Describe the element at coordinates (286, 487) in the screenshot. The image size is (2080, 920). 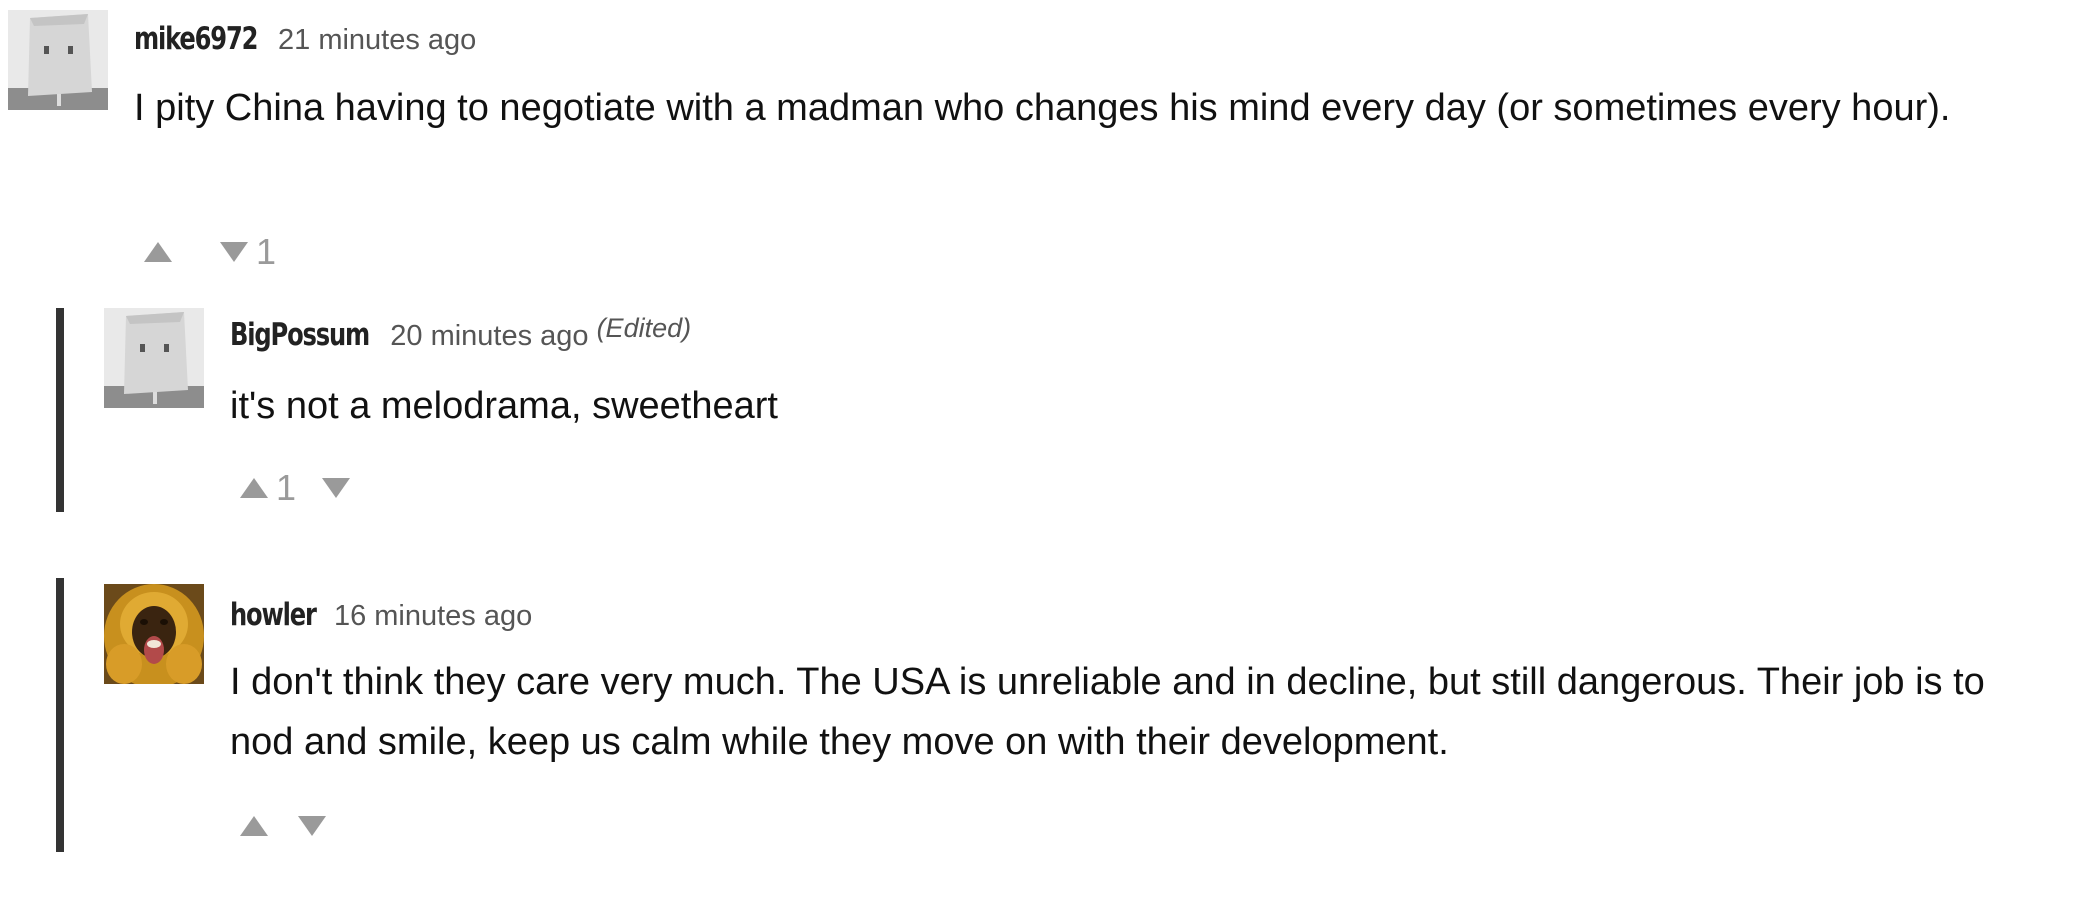
I see `upvote-count: 1` at that location.